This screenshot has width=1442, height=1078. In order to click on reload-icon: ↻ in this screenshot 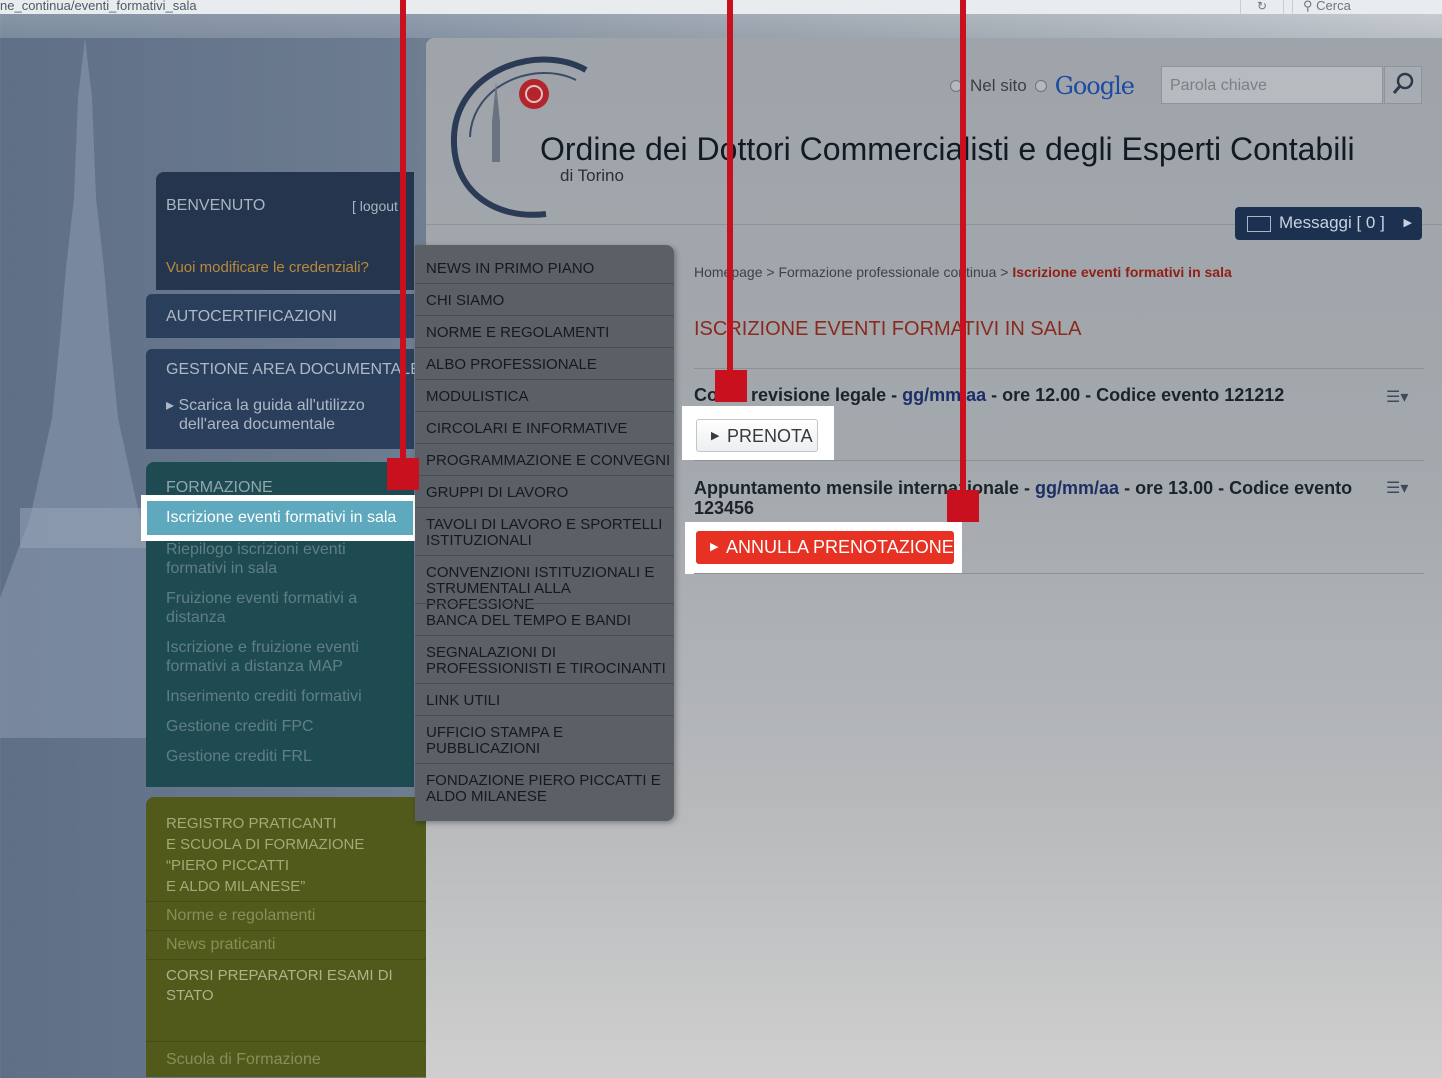, I will do `click(1262, 7)`.